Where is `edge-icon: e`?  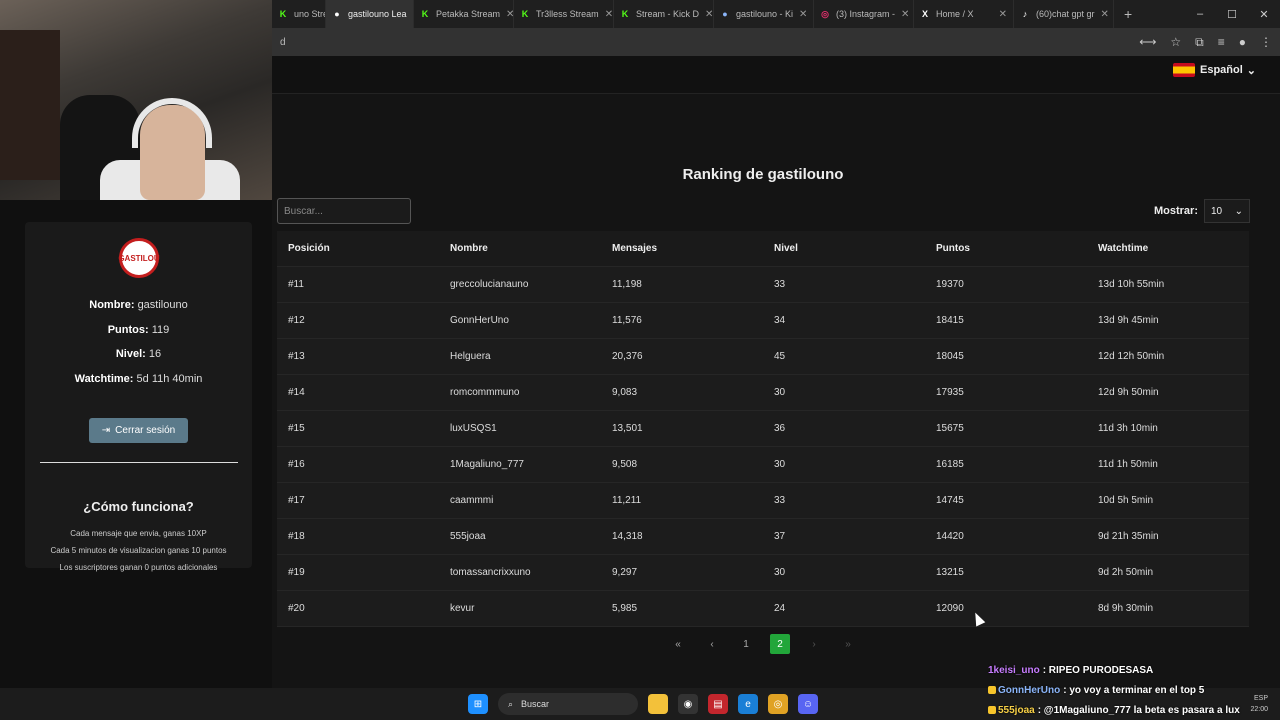 edge-icon: e is located at coordinates (748, 704).